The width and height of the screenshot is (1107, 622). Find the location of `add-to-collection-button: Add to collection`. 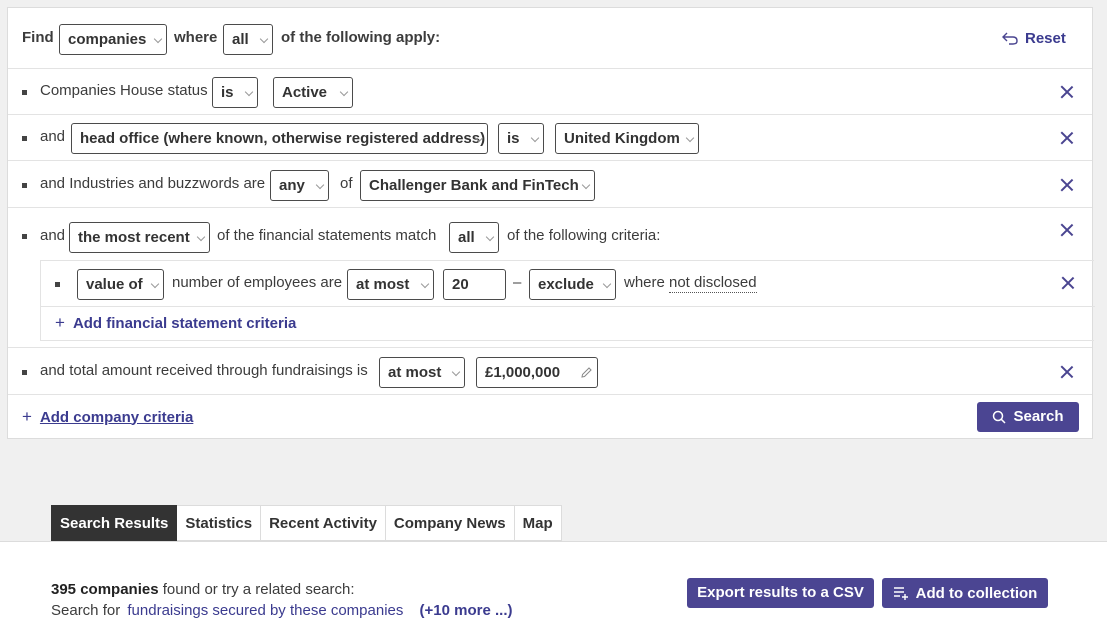

add-to-collection-button: Add to collection is located at coordinates (965, 593).